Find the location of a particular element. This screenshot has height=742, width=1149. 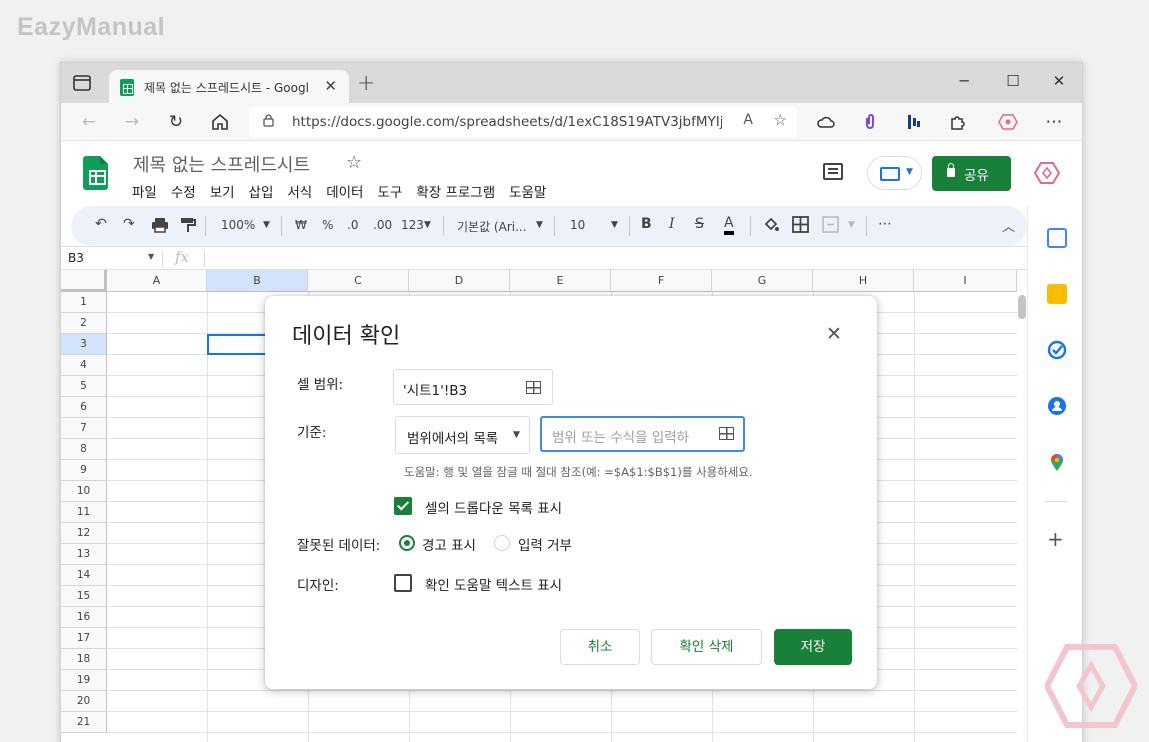

tab-actions-icon is located at coordinates (82, 83).